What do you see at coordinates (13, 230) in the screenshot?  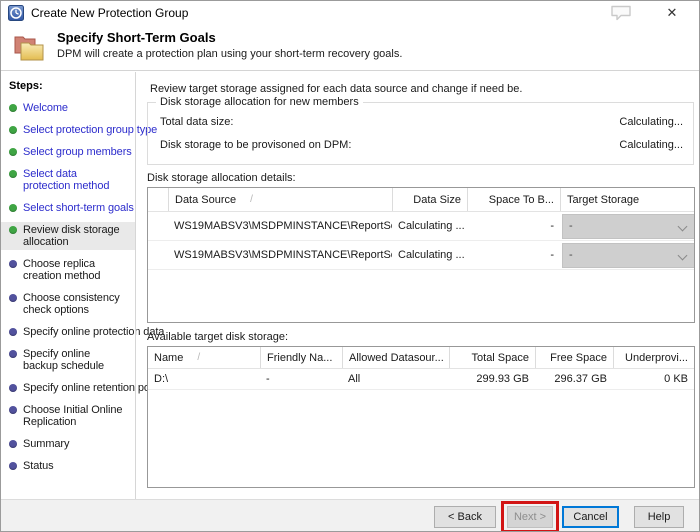 I see `step-current-bullet` at bounding box center [13, 230].